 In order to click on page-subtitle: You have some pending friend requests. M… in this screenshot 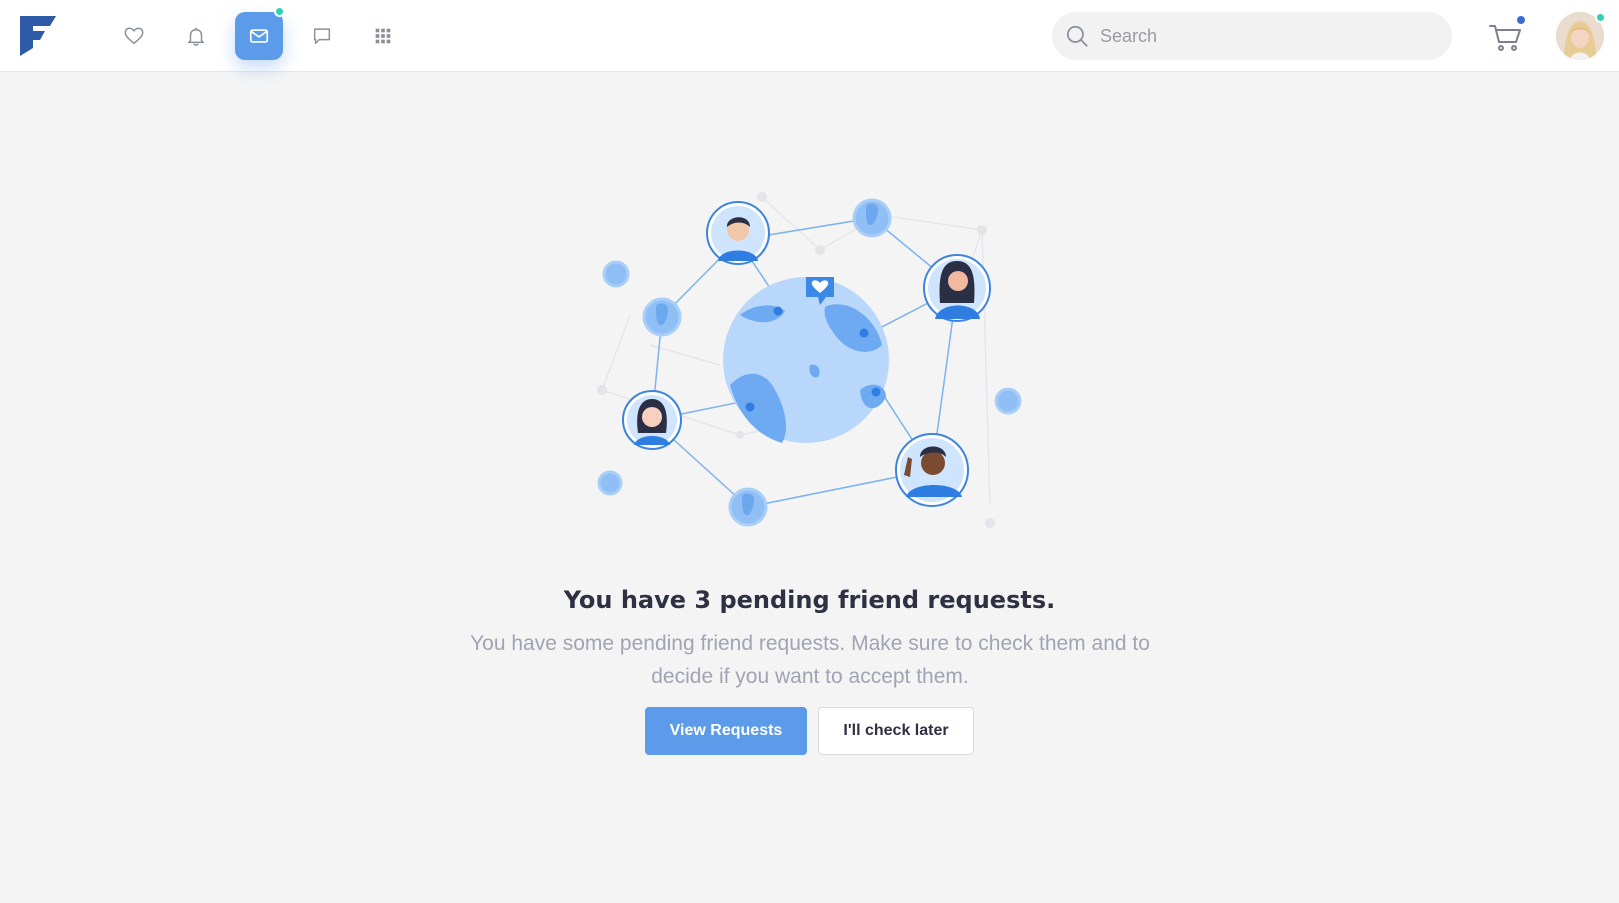, I will do `click(810, 660)`.